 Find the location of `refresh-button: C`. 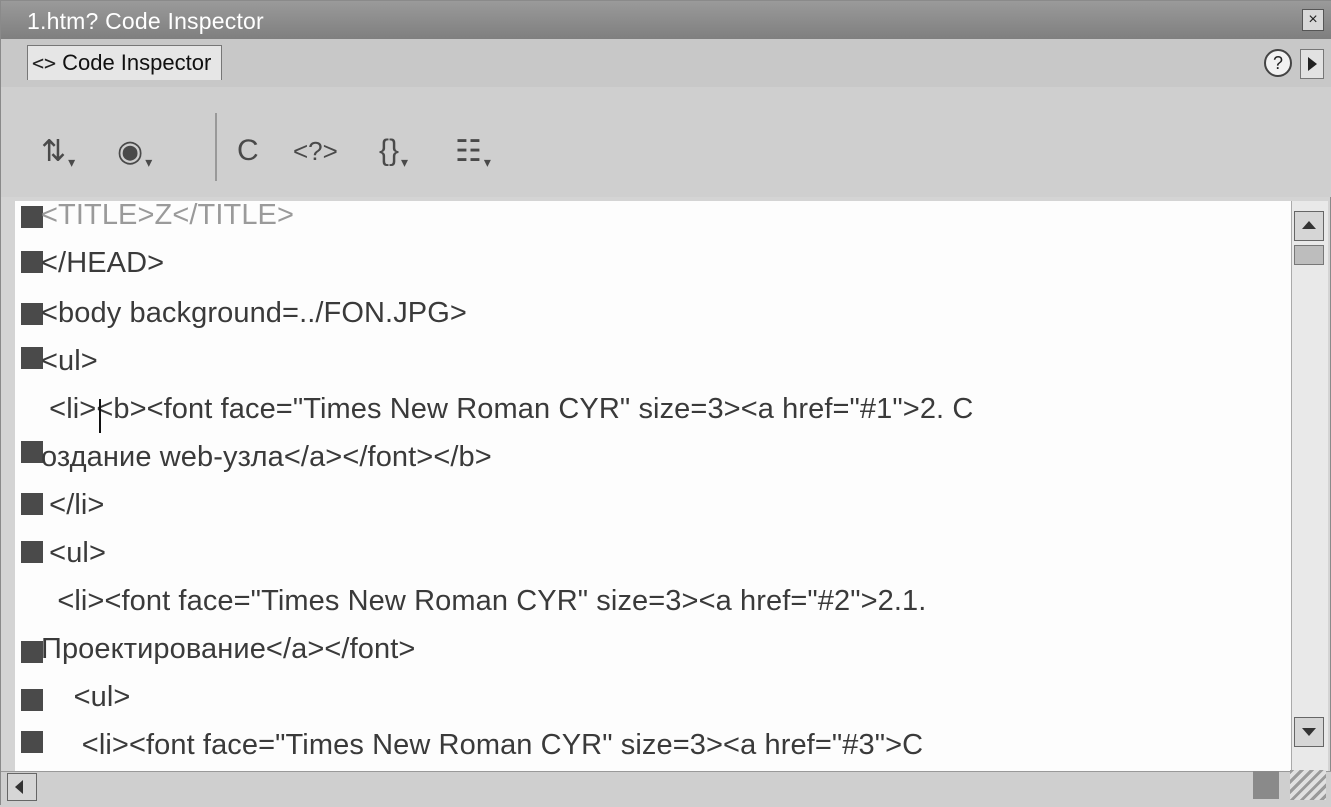

refresh-button: C is located at coordinates (248, 151).